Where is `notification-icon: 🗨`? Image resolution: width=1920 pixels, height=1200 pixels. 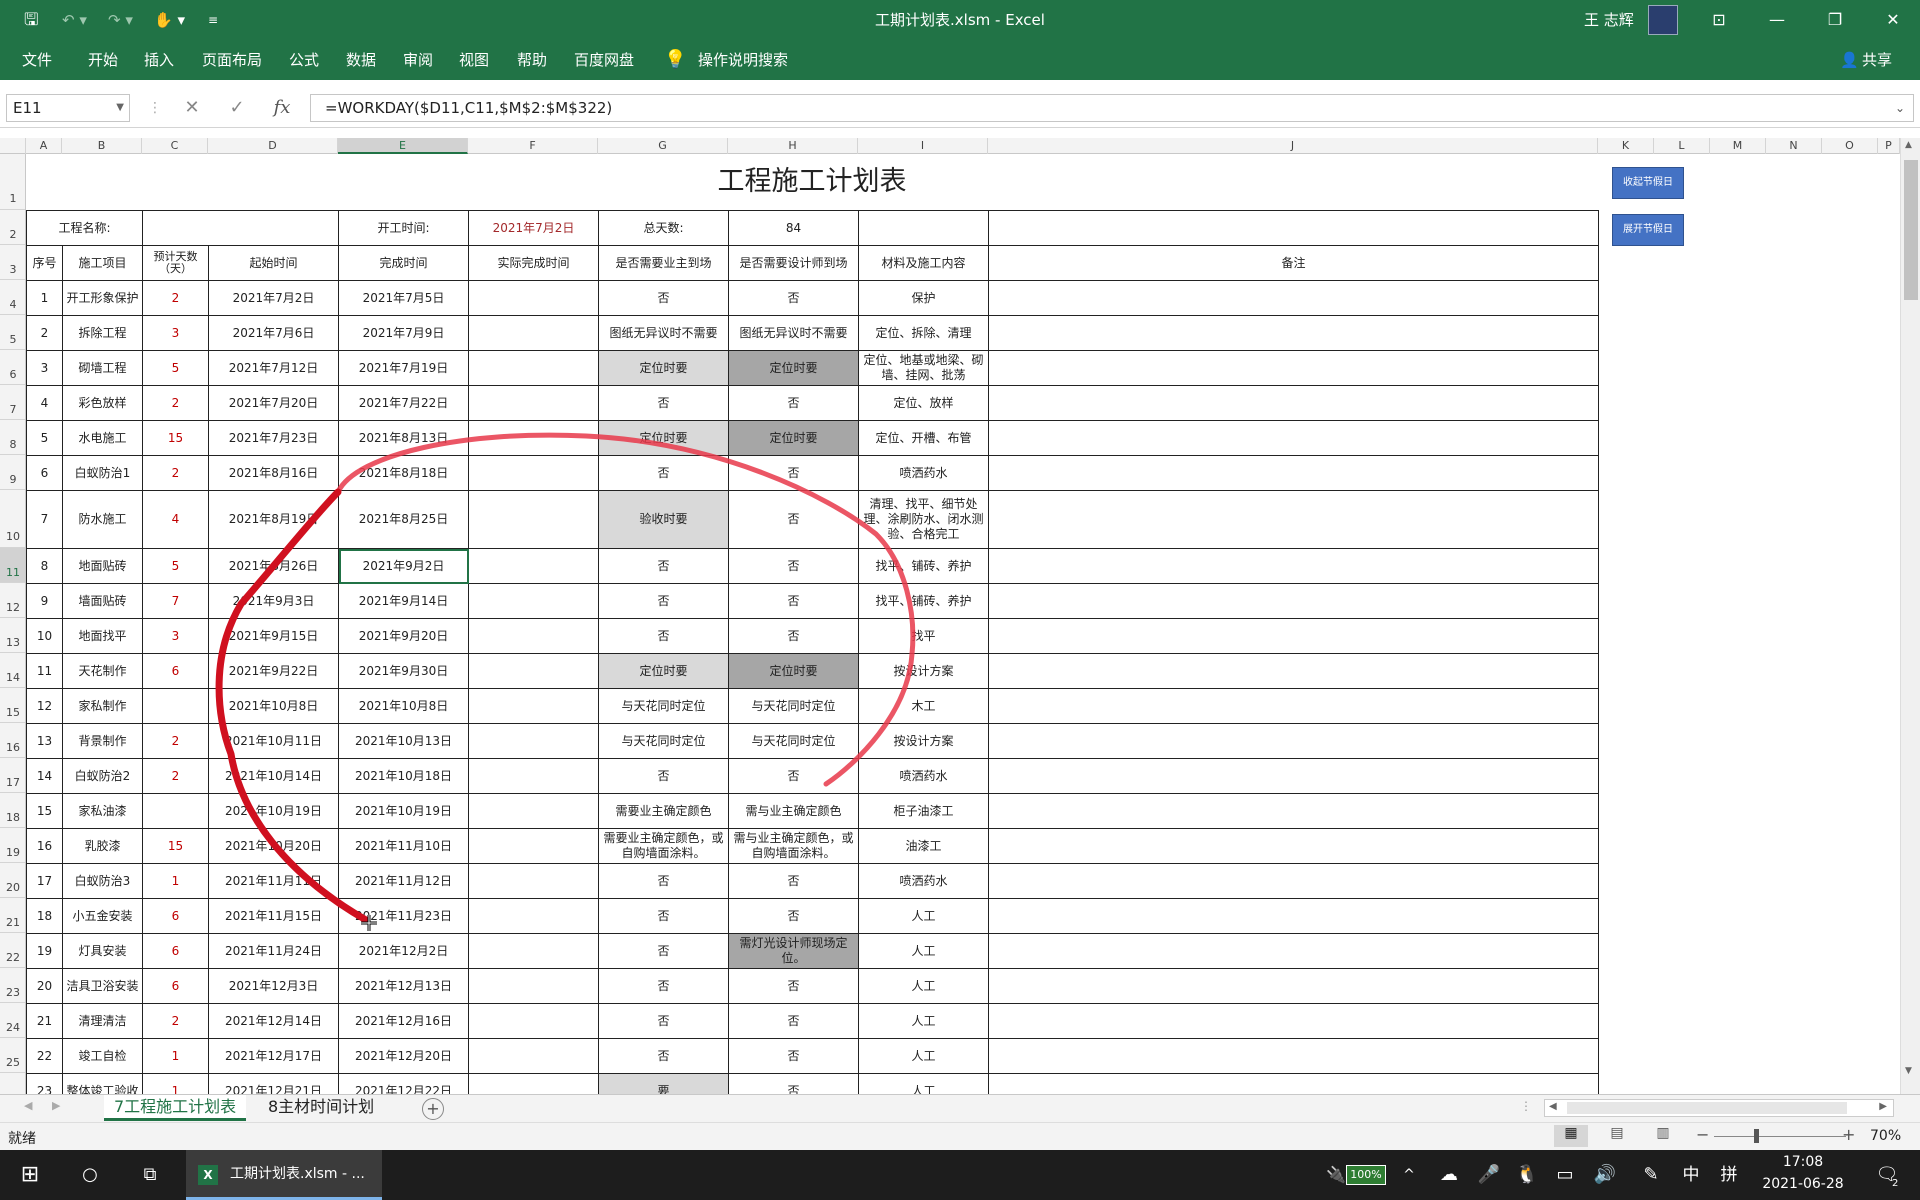 notification-icon: 🗨 is located at coordinates (1887, 1175).